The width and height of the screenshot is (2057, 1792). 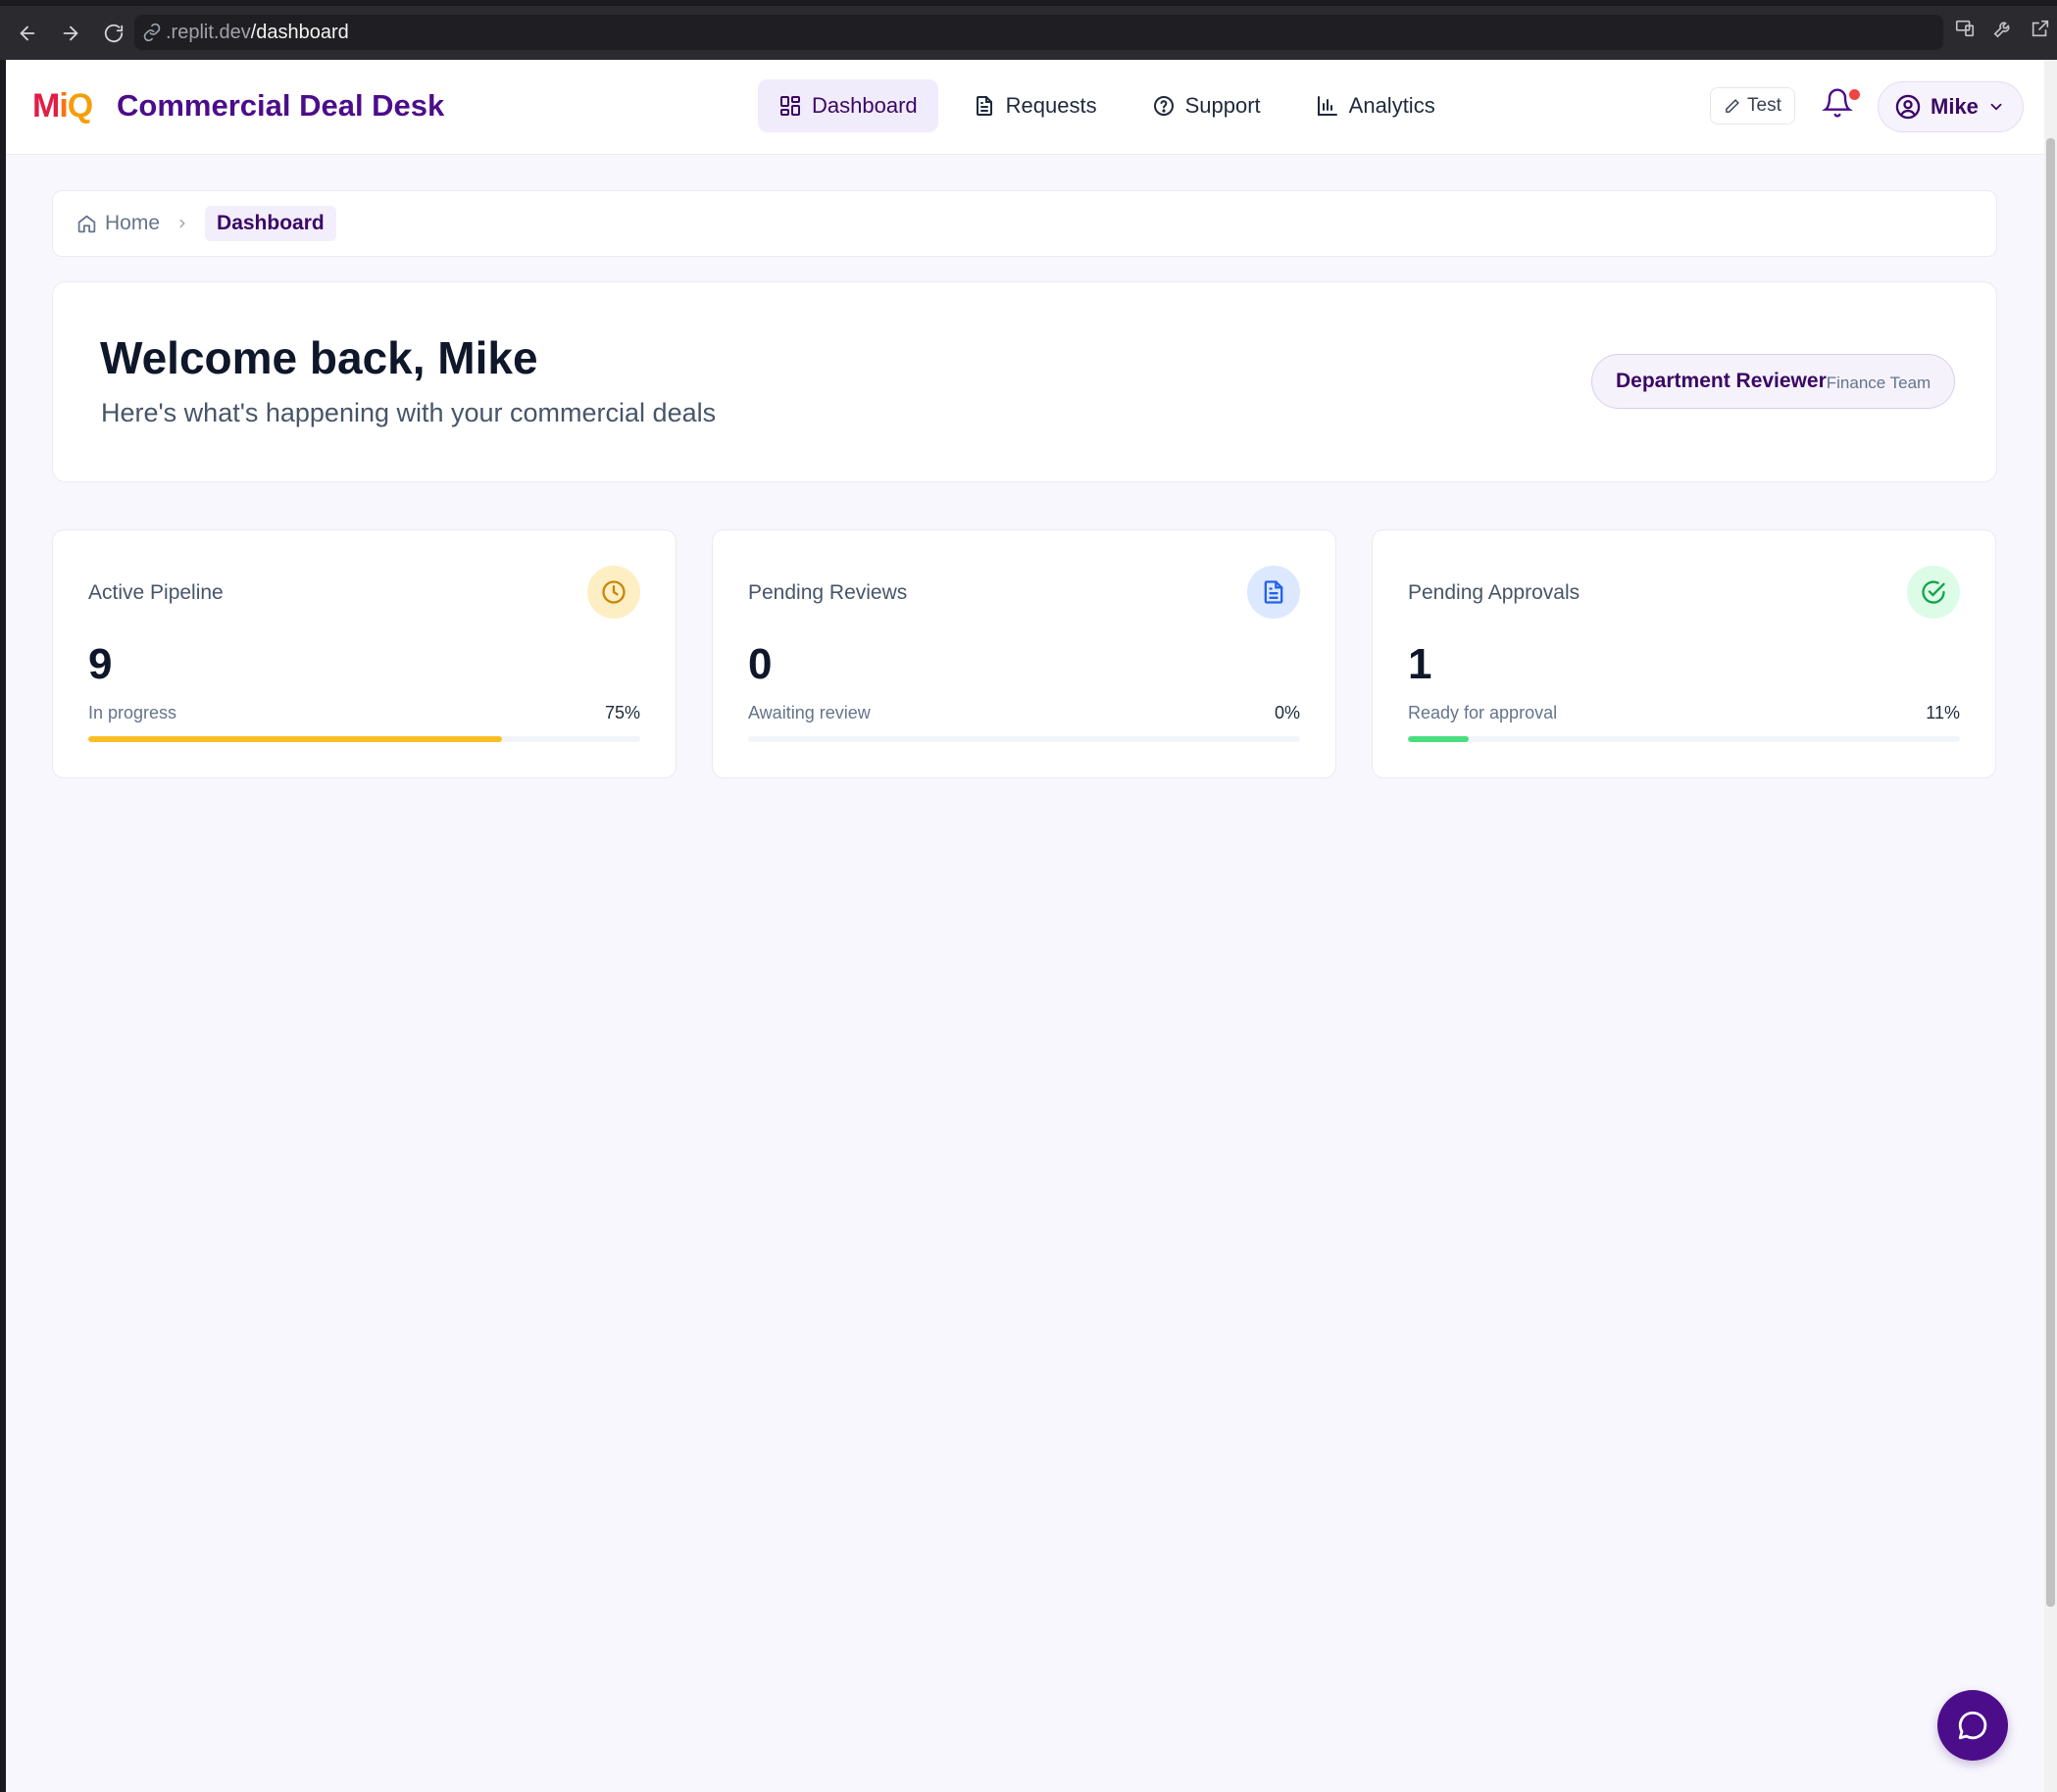 What do you see at coordinates (809, 713) in the screenshot?
I see `stat-caption: Awaiting review` at bounding box center [809, 713].